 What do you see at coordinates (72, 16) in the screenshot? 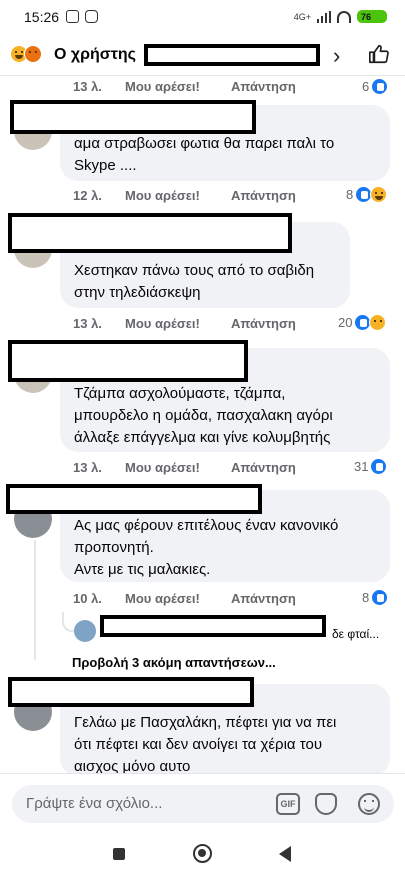
I see `notification-icon` at bounding box center [72, 16].